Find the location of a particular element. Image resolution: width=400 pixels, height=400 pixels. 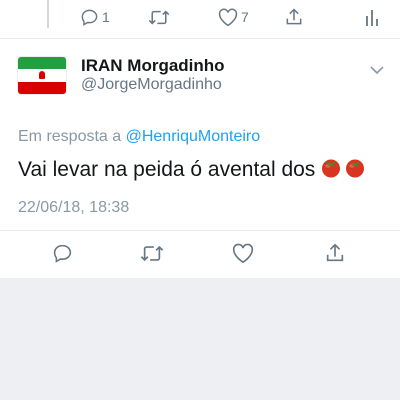

analytics-icon is located at coordinates (372, 18).